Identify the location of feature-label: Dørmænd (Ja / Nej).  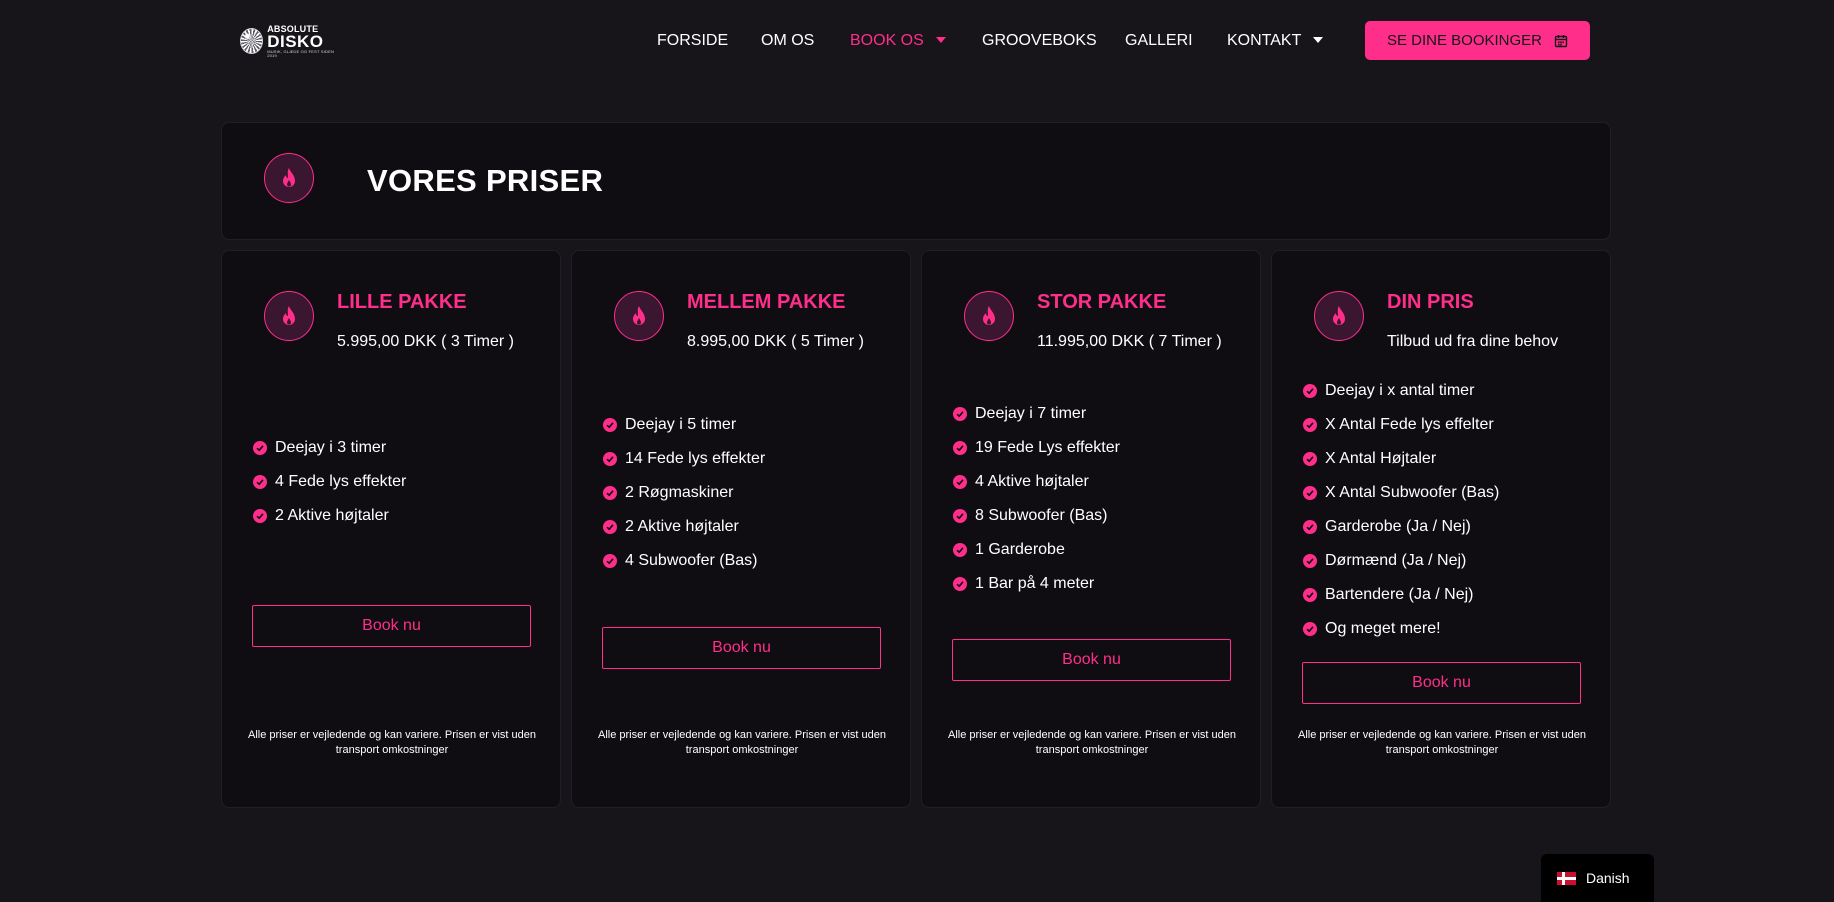
(1396, 560).